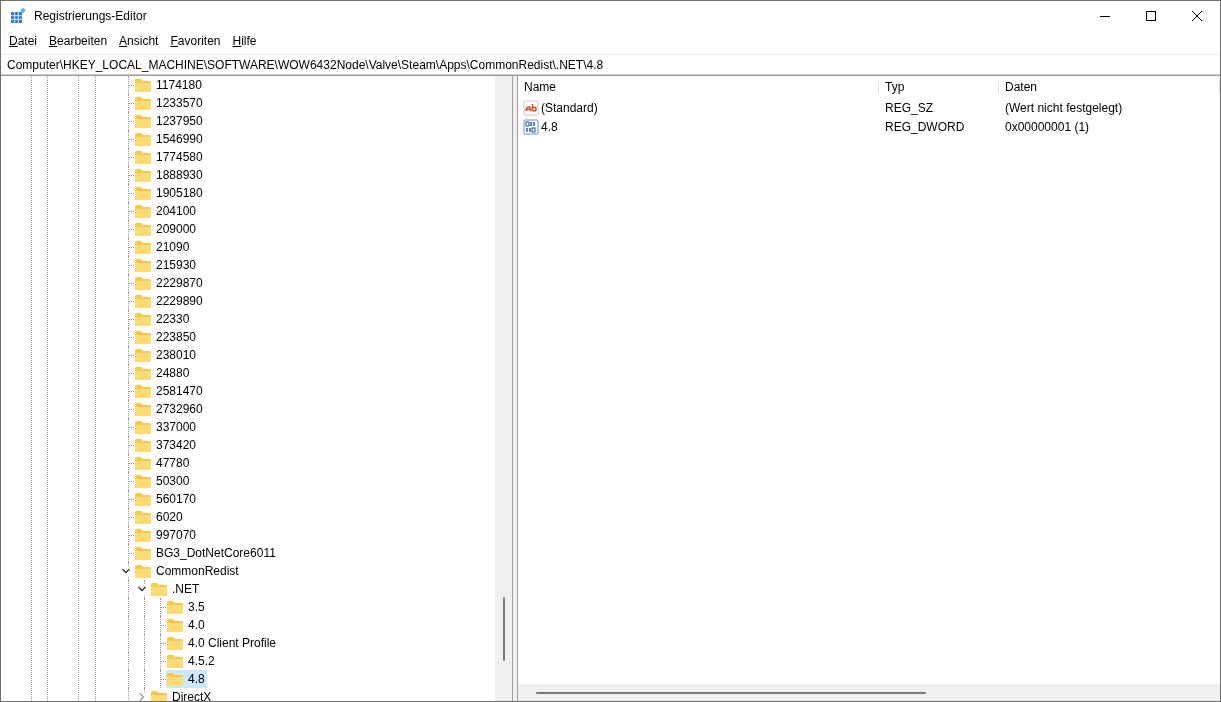 The width and height of the screenshot is (1221, 702). I want to click on tree-item: 6020, so click(159, 517).